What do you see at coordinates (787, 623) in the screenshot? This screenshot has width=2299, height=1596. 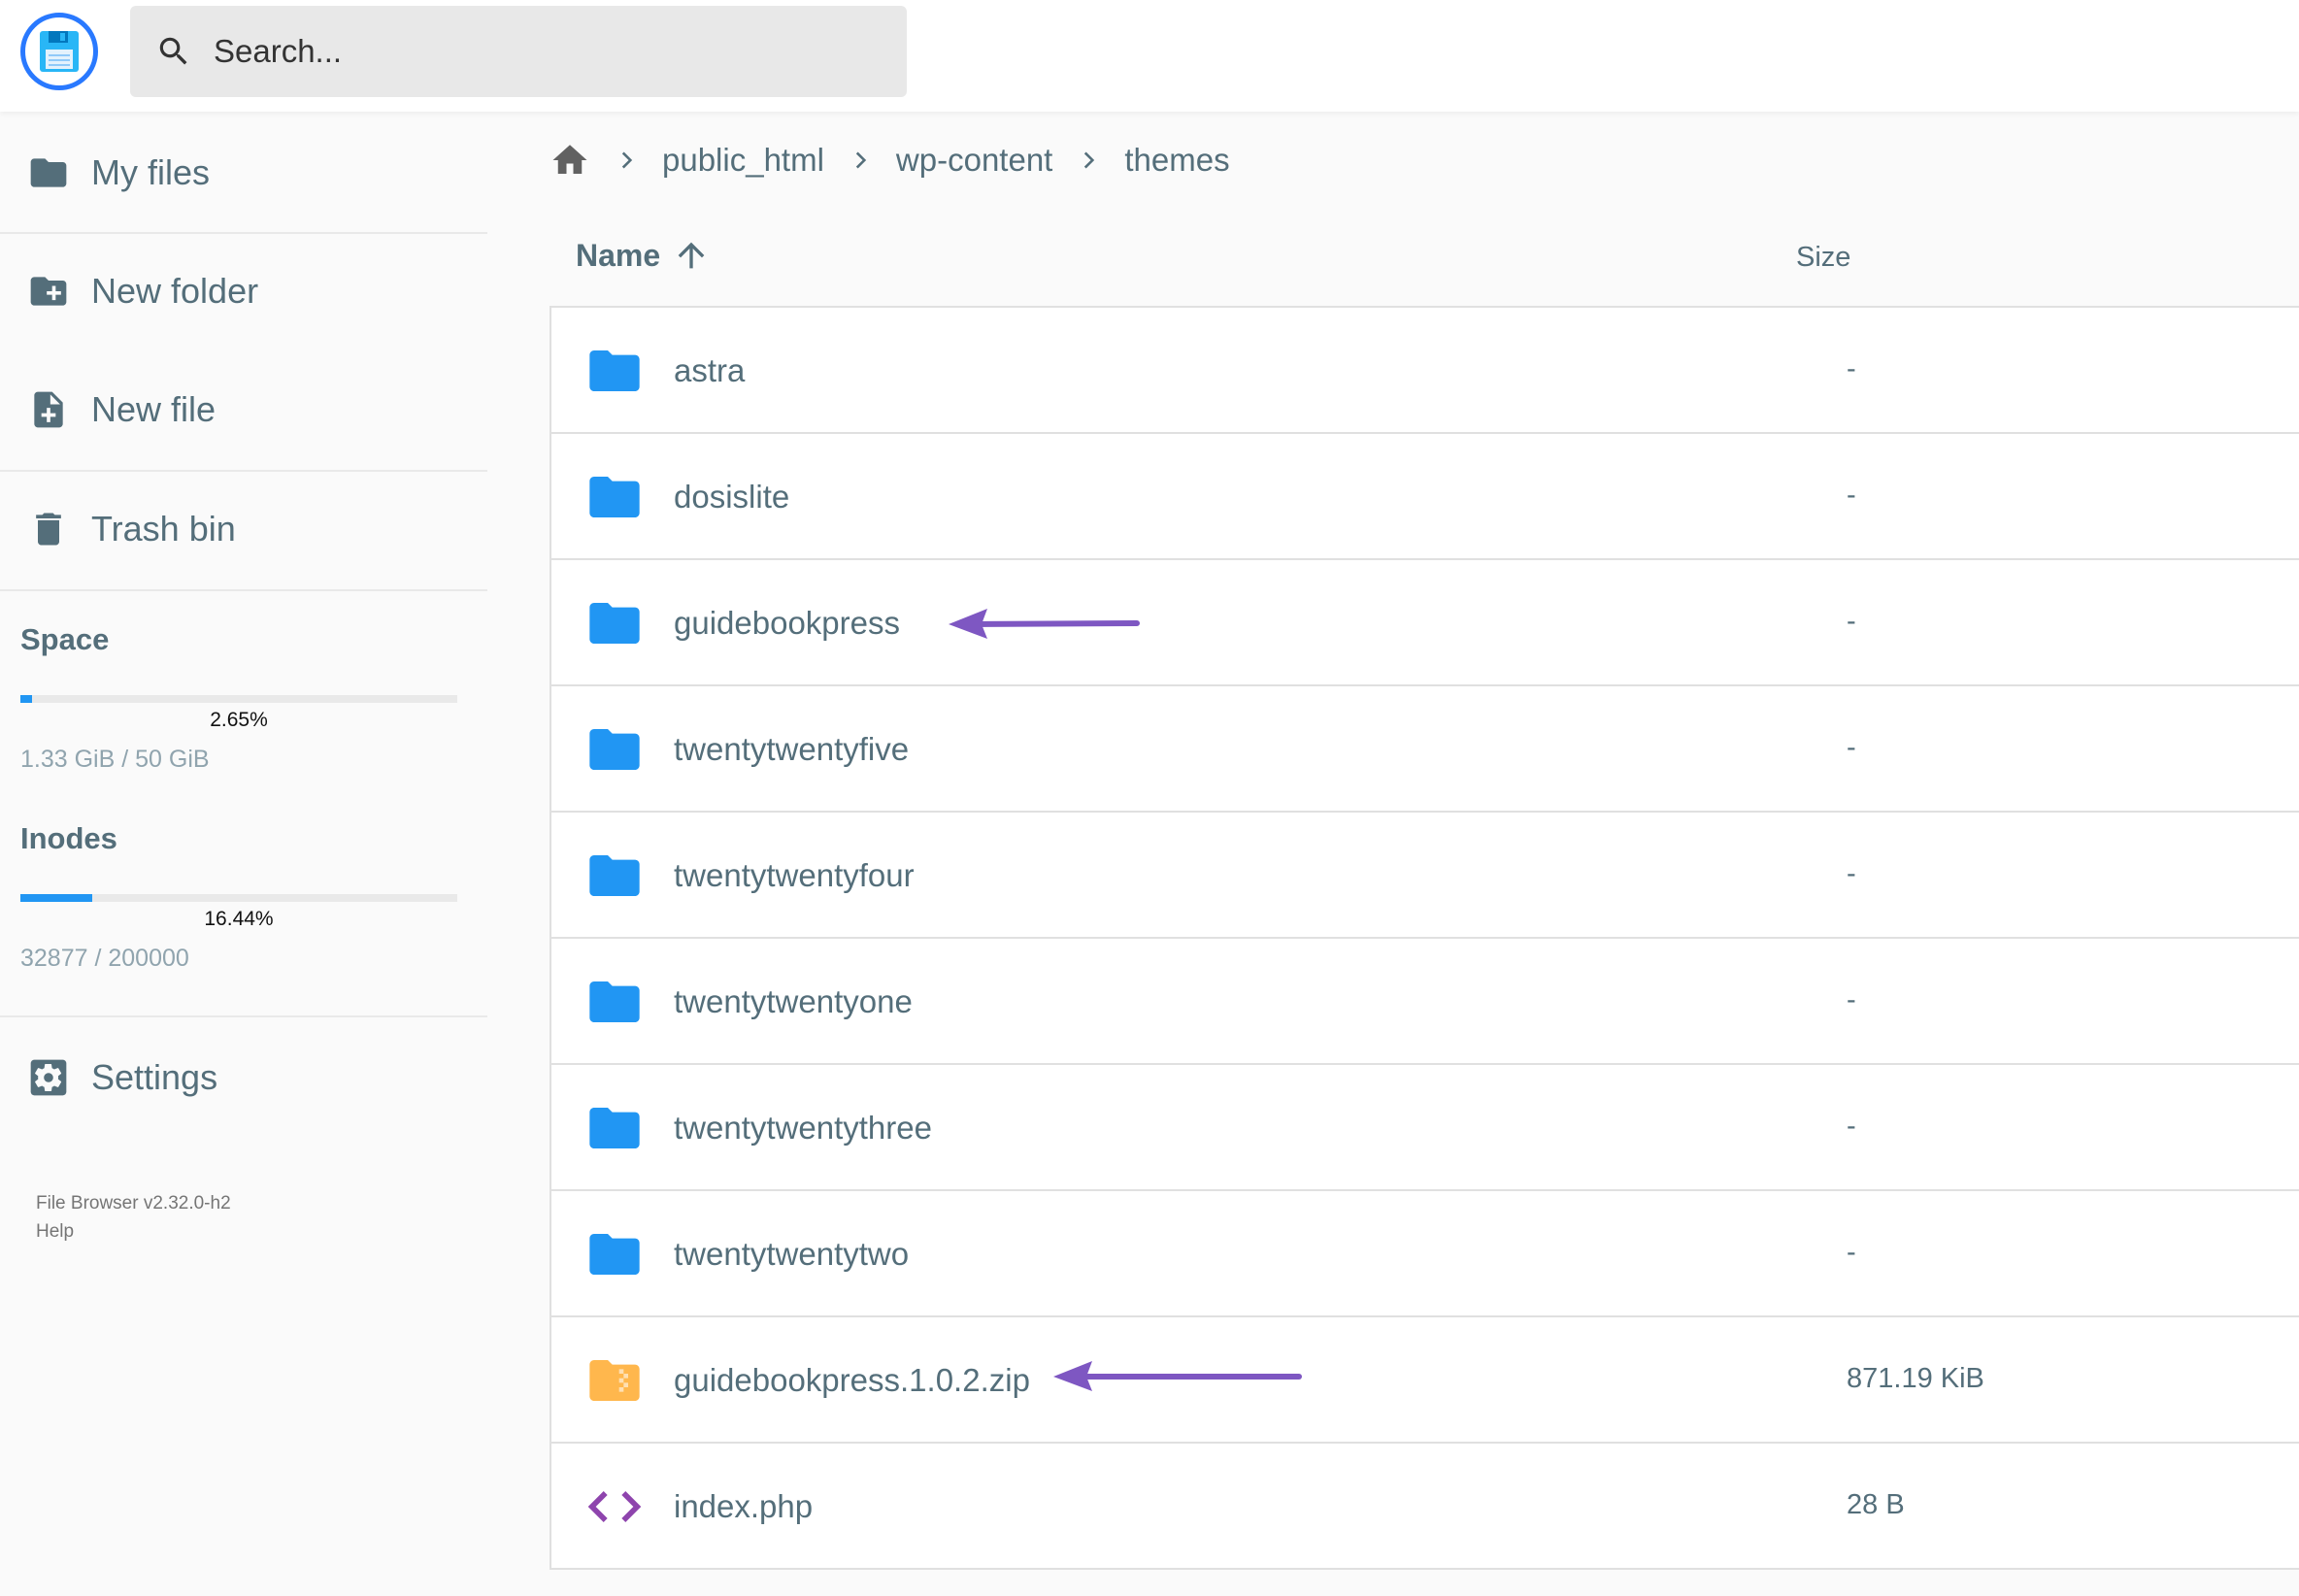 I see `file-name: guidebookpress` at bounding box center [787, 623].